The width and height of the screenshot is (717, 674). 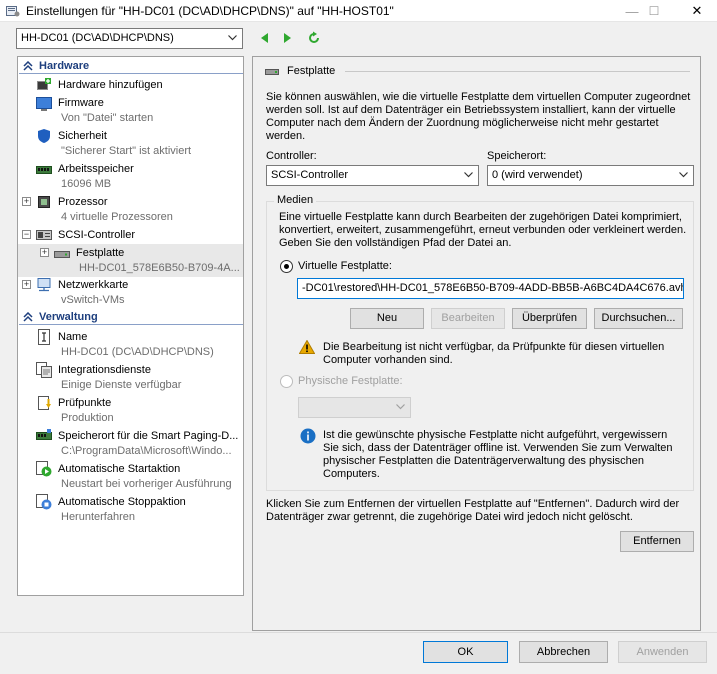 What do you see at coordinates (110, 85) in the screenshot?
I see `sidebar-item-label: Hardware hinzufügen` at bounding box center [110, 85].